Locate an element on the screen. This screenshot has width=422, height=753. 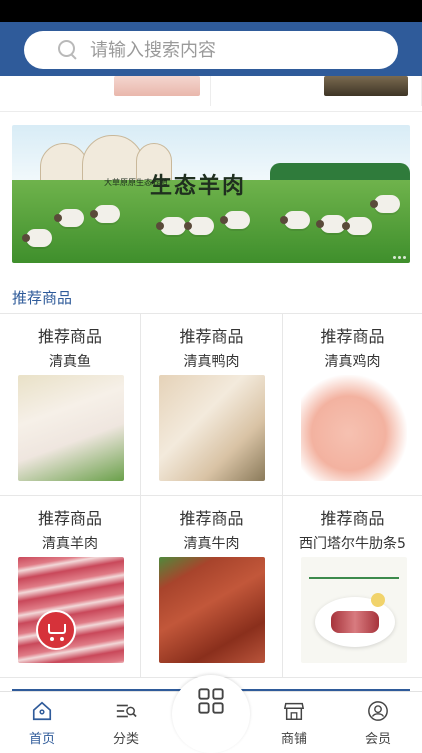
product-card: 推荐商品 清真牛肉 is located at coordinates (212, 587).